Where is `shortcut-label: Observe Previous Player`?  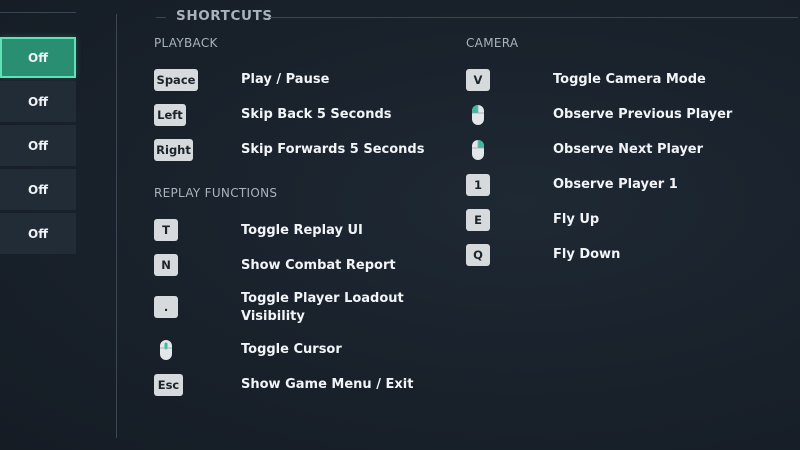 shortcut-label: Observe Previous Player is located at coordinates (643, 114).